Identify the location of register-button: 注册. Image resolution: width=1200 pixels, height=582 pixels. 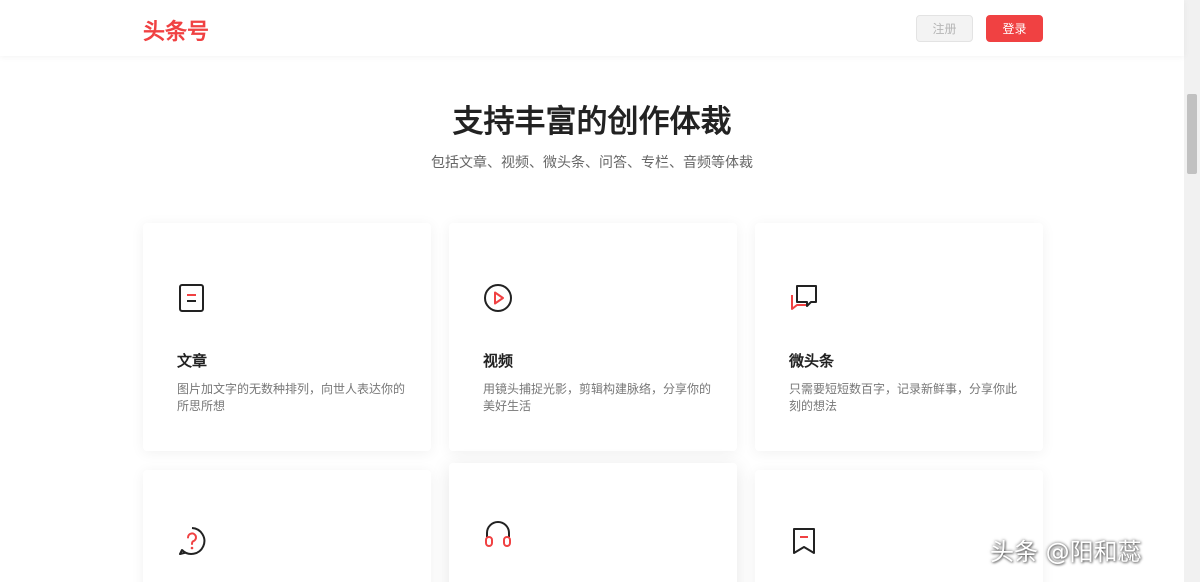
(944, 28).